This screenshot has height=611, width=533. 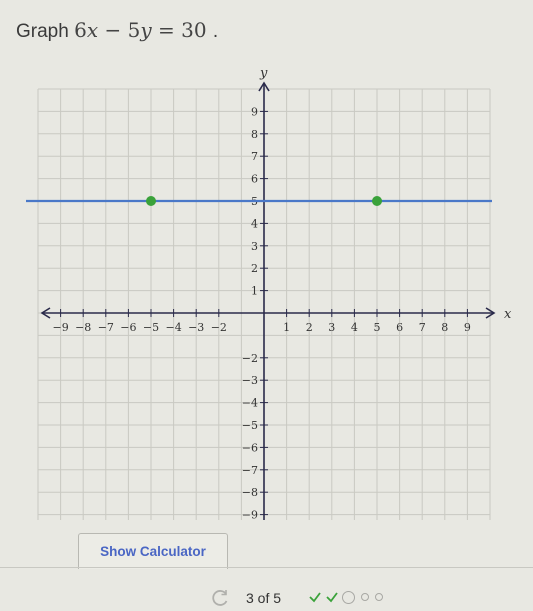 I want to click on y-tick-label: 6, so click(x=254, y=179).